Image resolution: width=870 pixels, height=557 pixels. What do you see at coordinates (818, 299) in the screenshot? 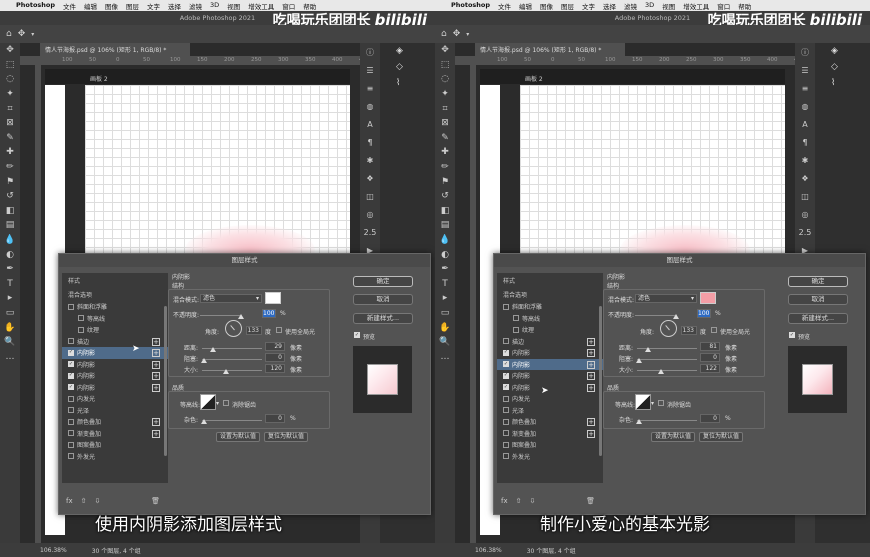
I see `cancel-button: 取消` at bounding box center [818, 299].